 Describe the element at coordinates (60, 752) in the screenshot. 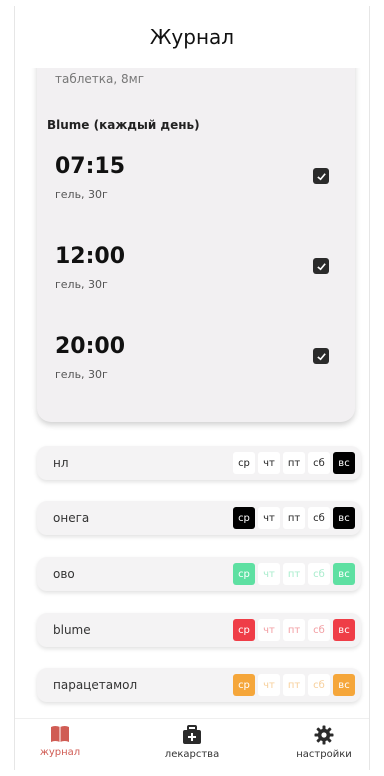

I see `nav-journal-label: журнал` at that location.